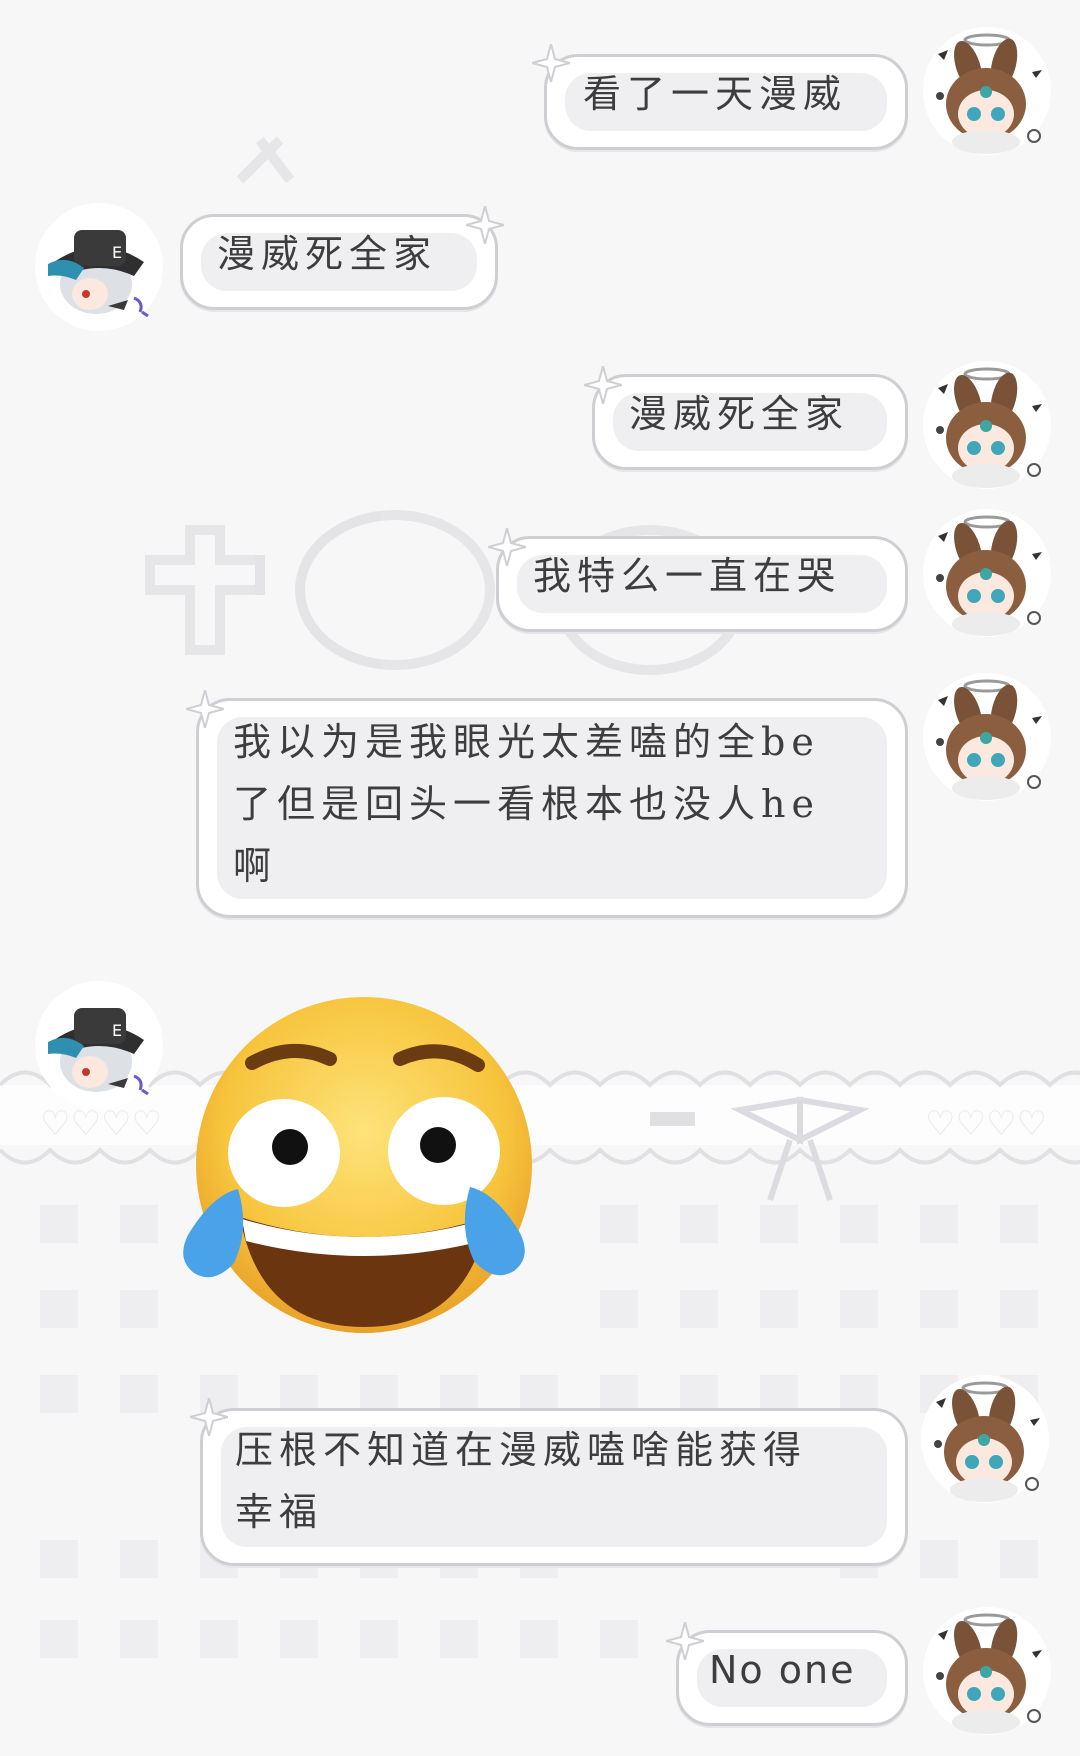 This screenshot has height=1756, width=1080. I want to click on chat-bubble: 我特么一直在哭, so click(702, 584).